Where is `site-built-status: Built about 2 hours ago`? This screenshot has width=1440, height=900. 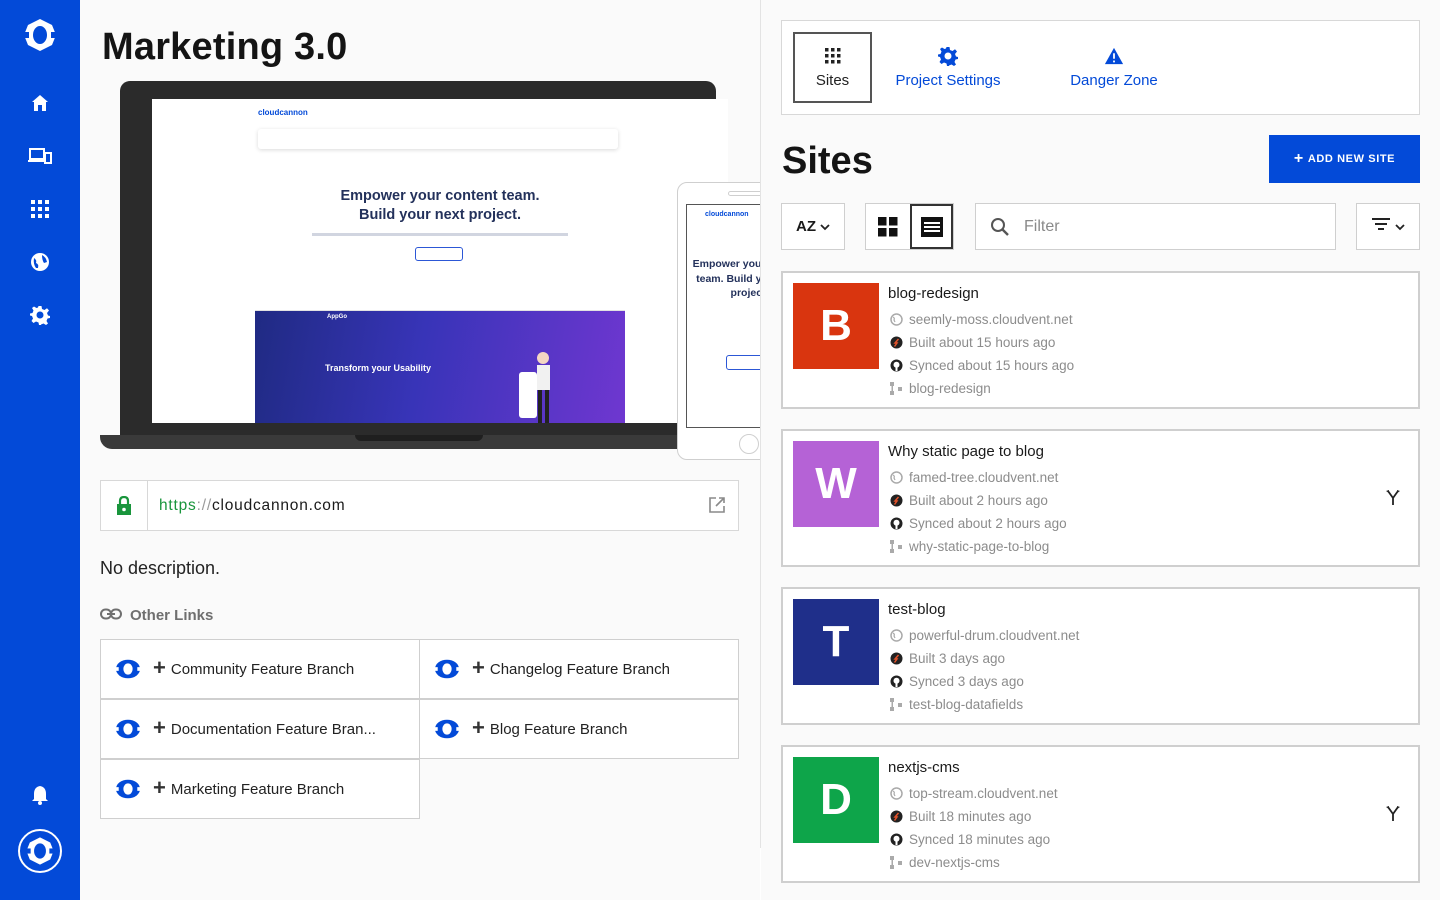 site-built-status: Built about 2 hours ago is located at coordinates (969, 500).